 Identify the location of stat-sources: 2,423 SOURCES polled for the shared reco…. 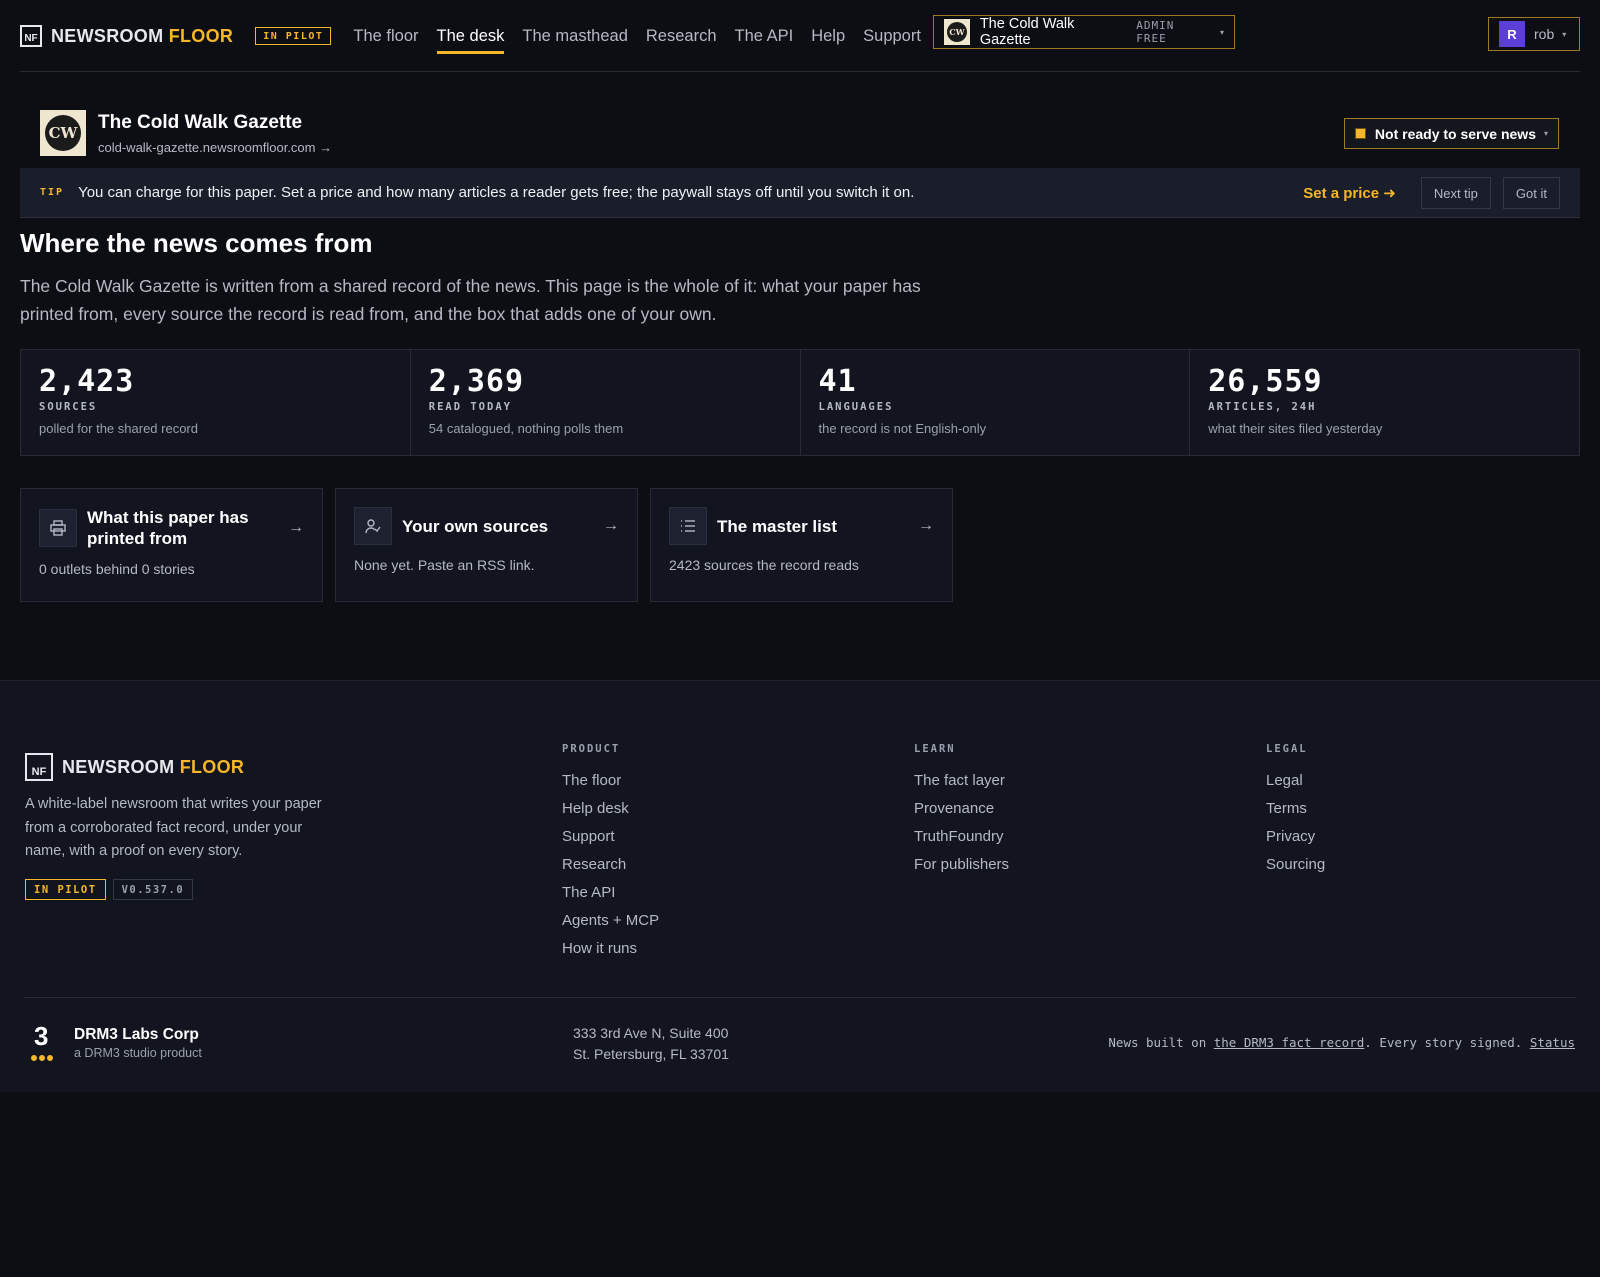
(216, 402).